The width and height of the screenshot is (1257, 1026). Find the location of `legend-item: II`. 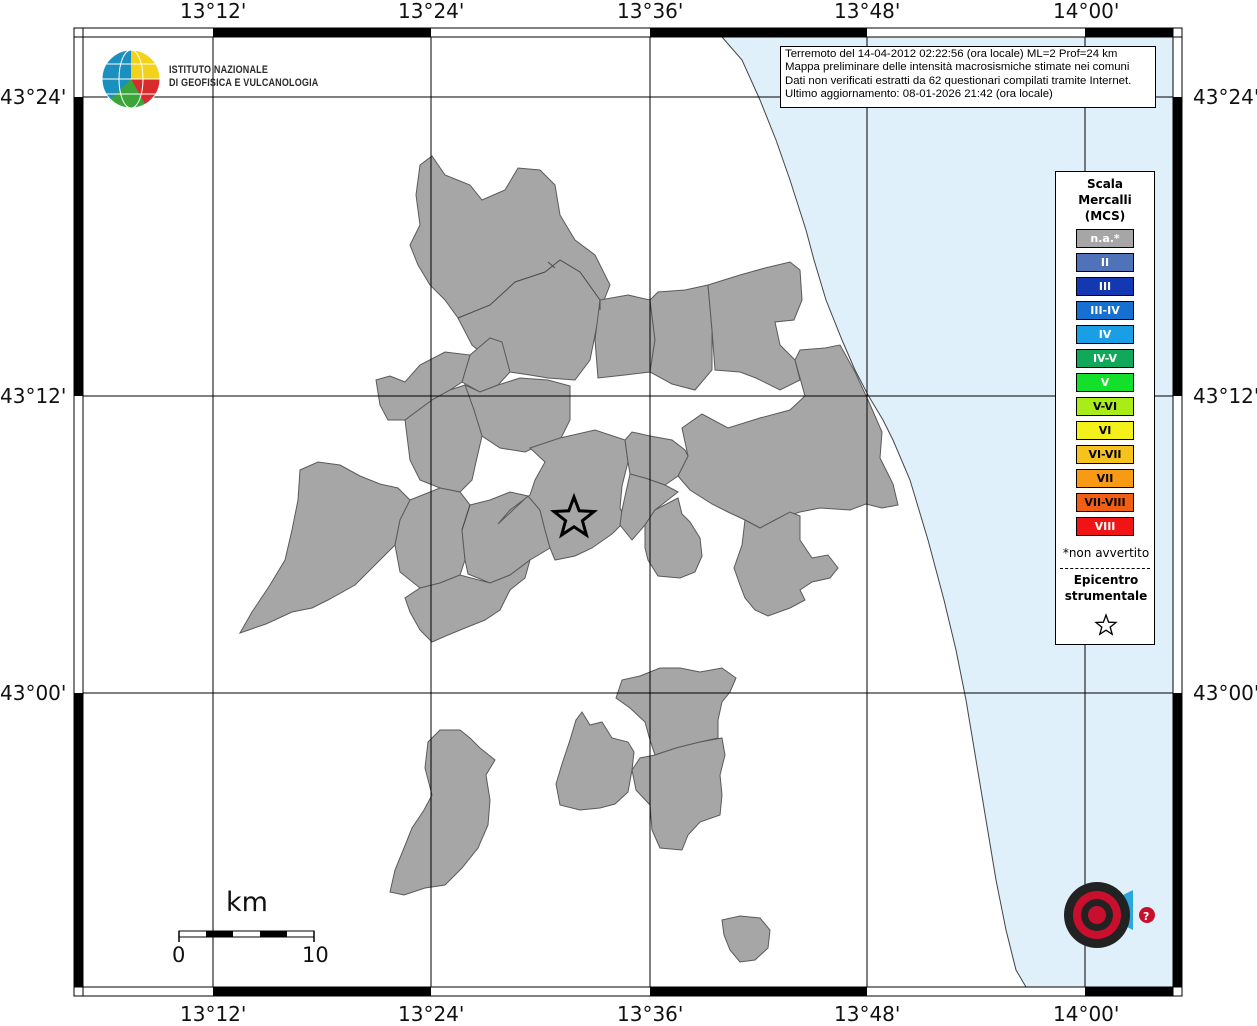

legend-item: II is located at coordinates (1105, 262).